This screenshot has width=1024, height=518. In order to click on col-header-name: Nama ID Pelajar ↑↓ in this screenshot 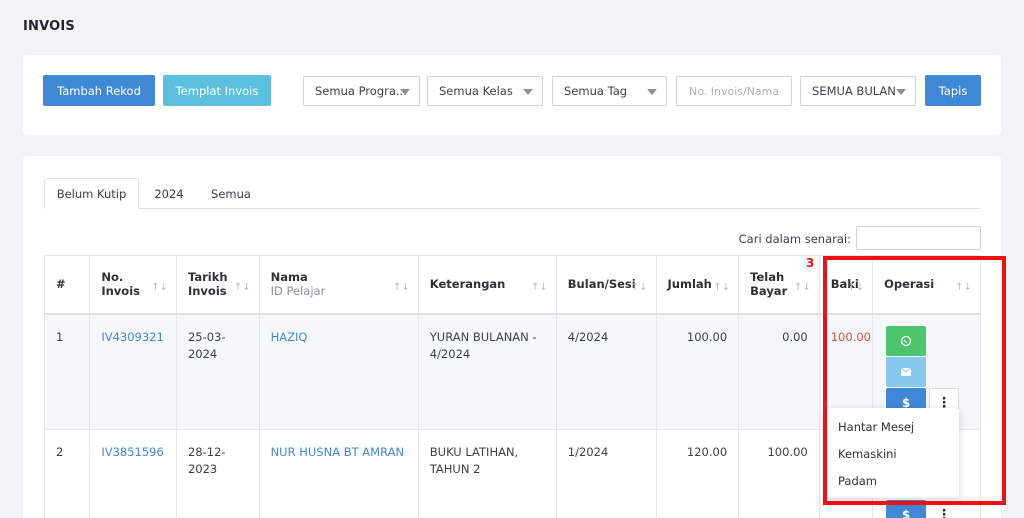, I will do `click(338, 285)`.